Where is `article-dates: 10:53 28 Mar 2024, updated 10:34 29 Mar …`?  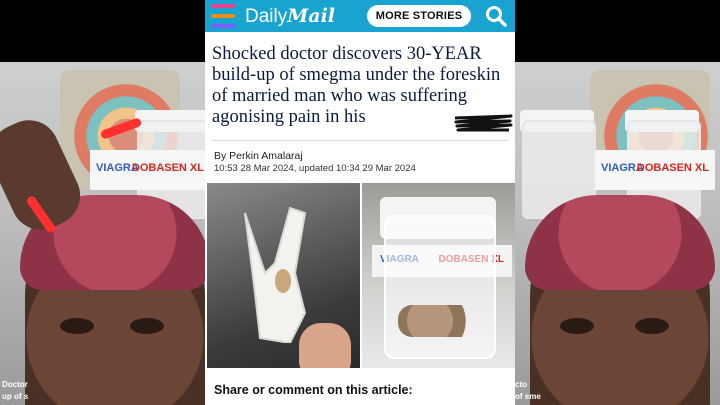 article-dates: 10:53 28 Mar 2024, updated 10:34 29 Mar … is located at coordinates (315, 168).